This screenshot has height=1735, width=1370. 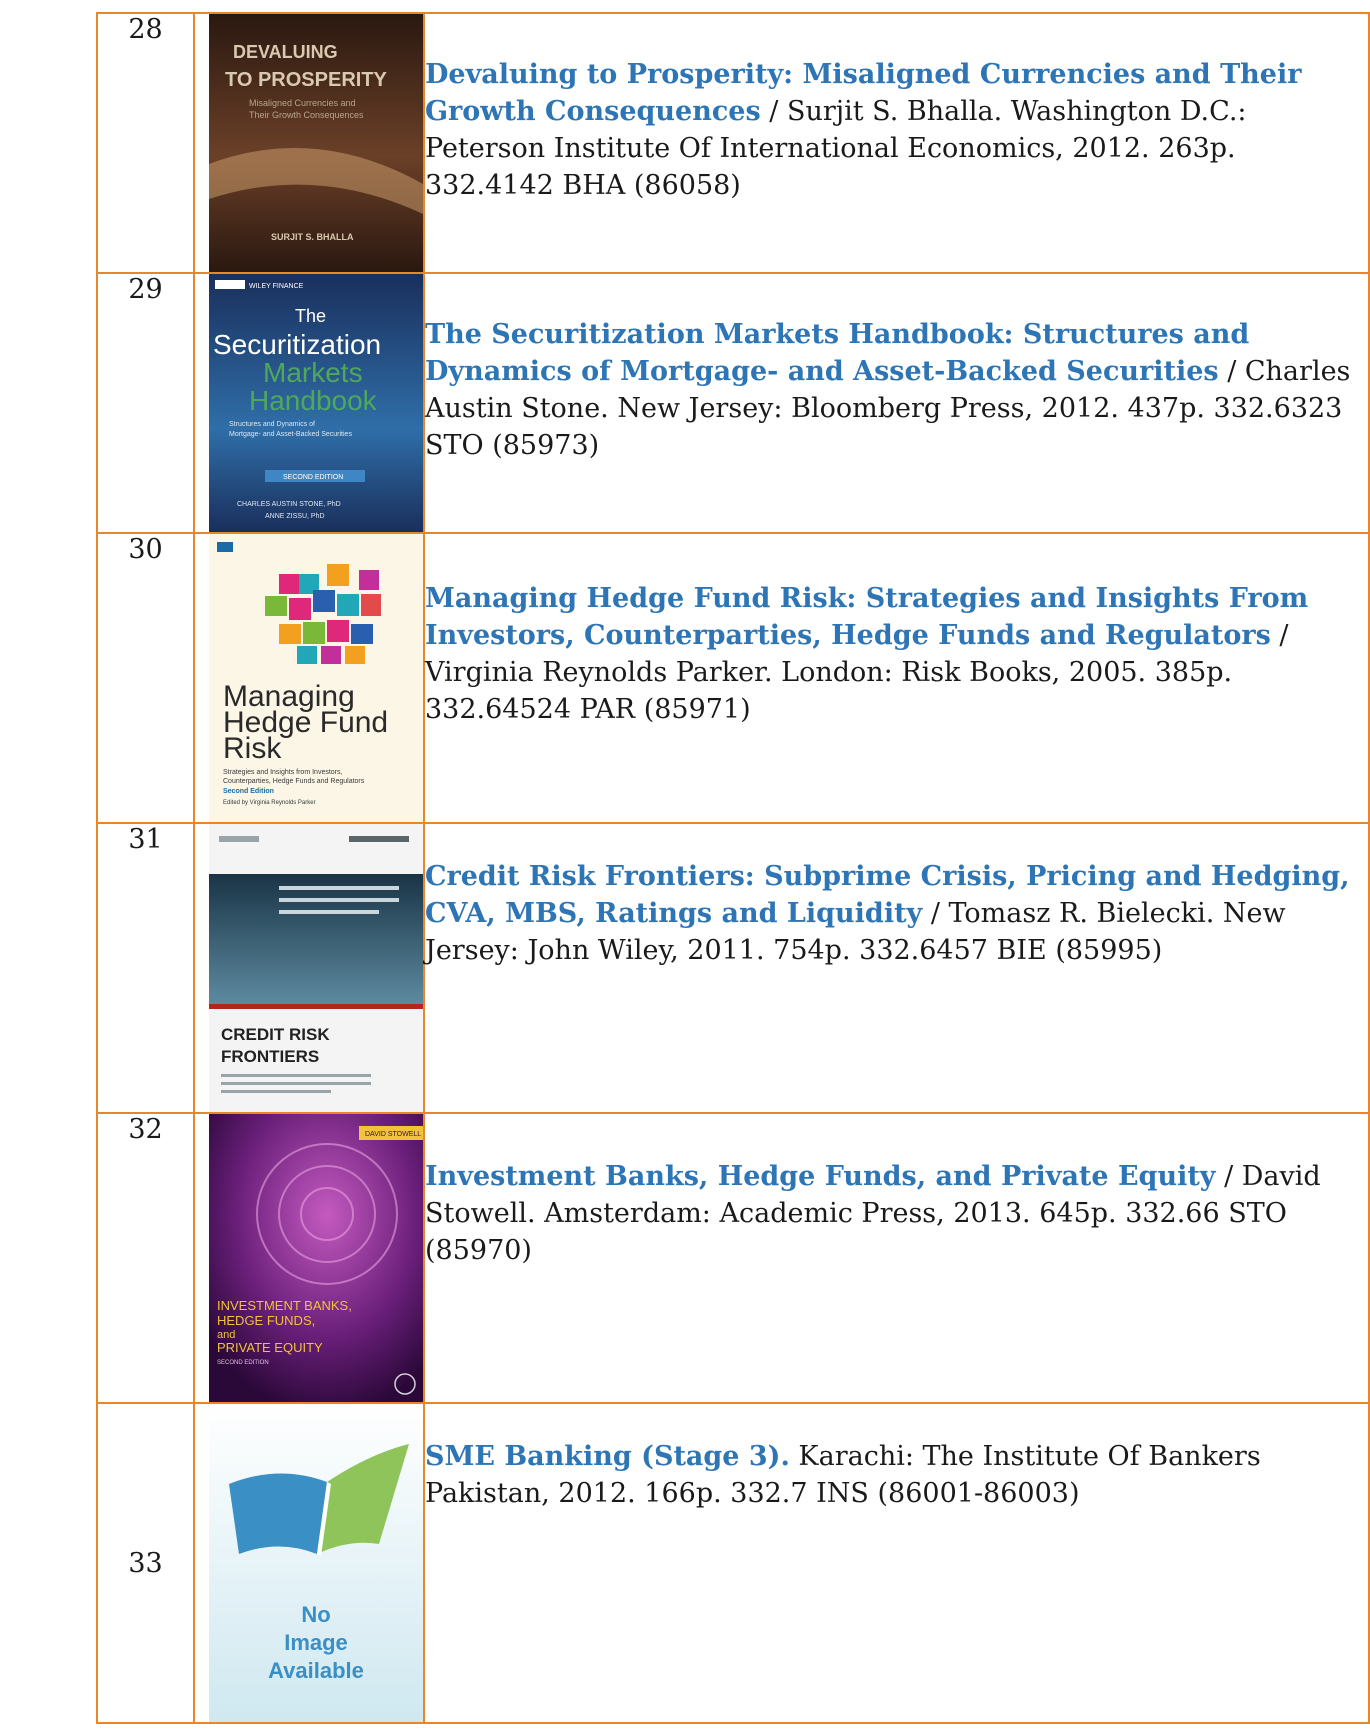 What do you see at coordinates (316, 1670) in the screenshot?
I see `placeholder-line-3: Available` at bounding box center [316, 1670].